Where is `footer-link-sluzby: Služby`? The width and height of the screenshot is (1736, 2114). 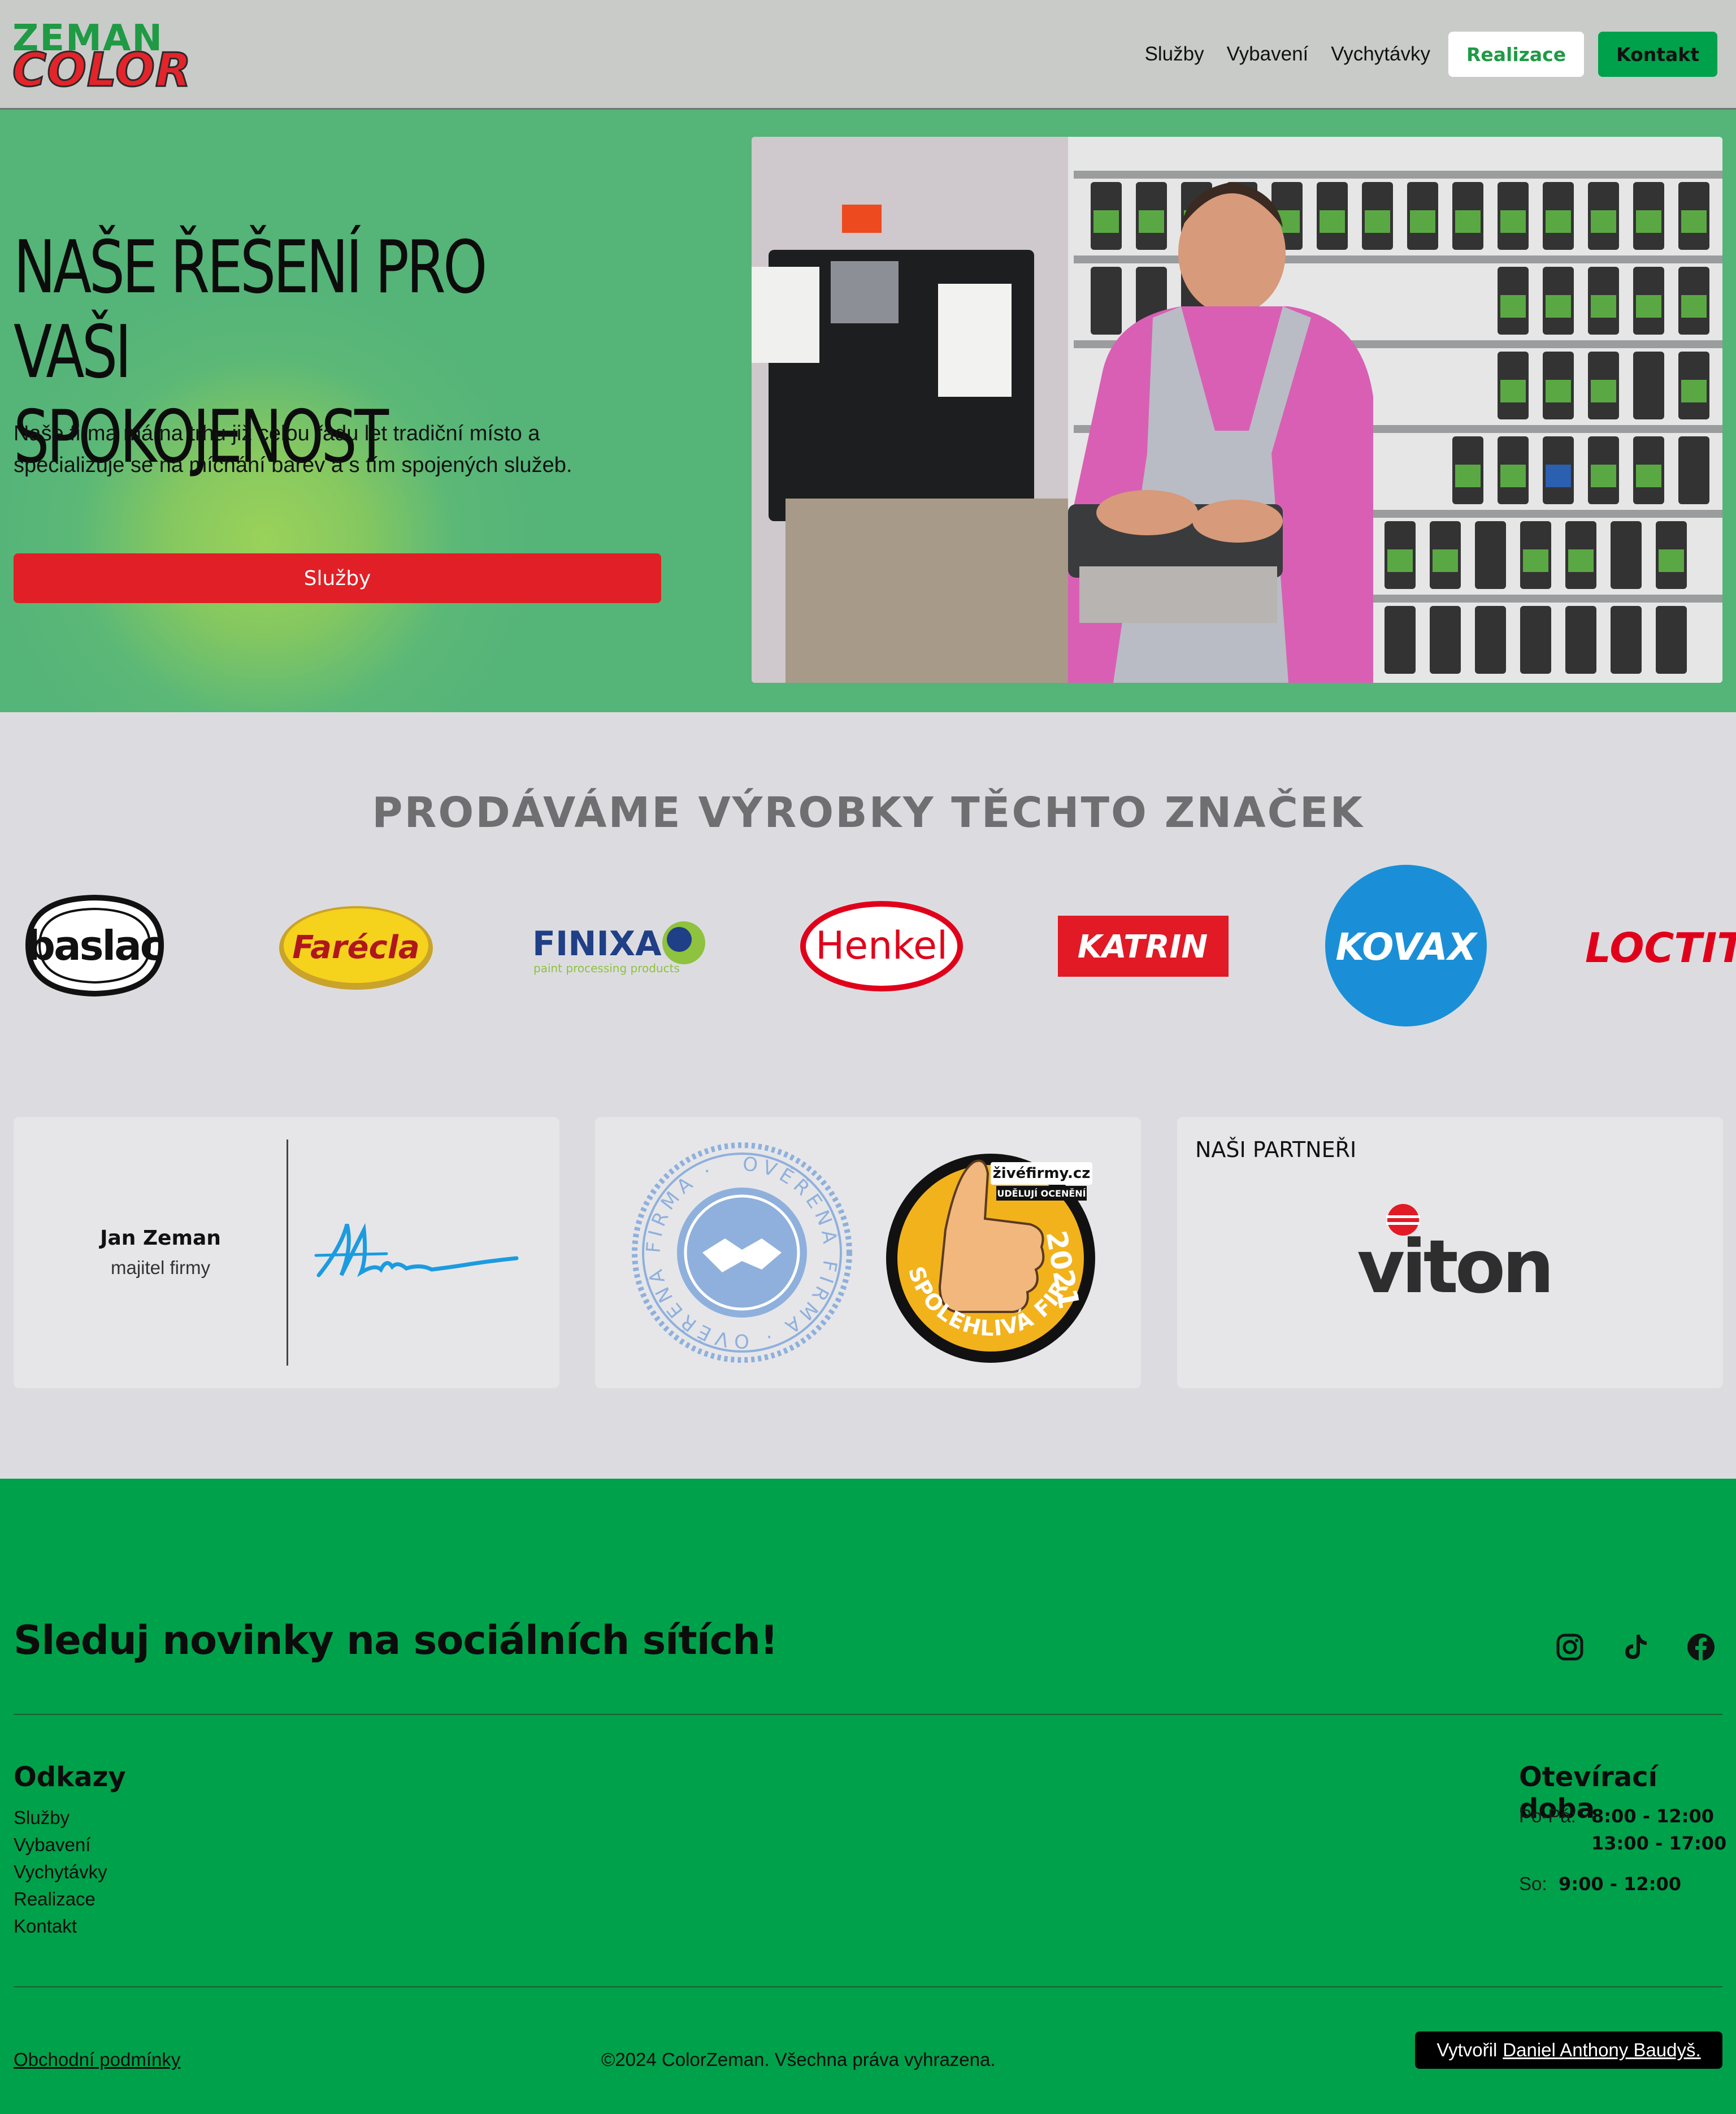 footer-link-sluzby: Služby is located at coordinates (60, 1817).